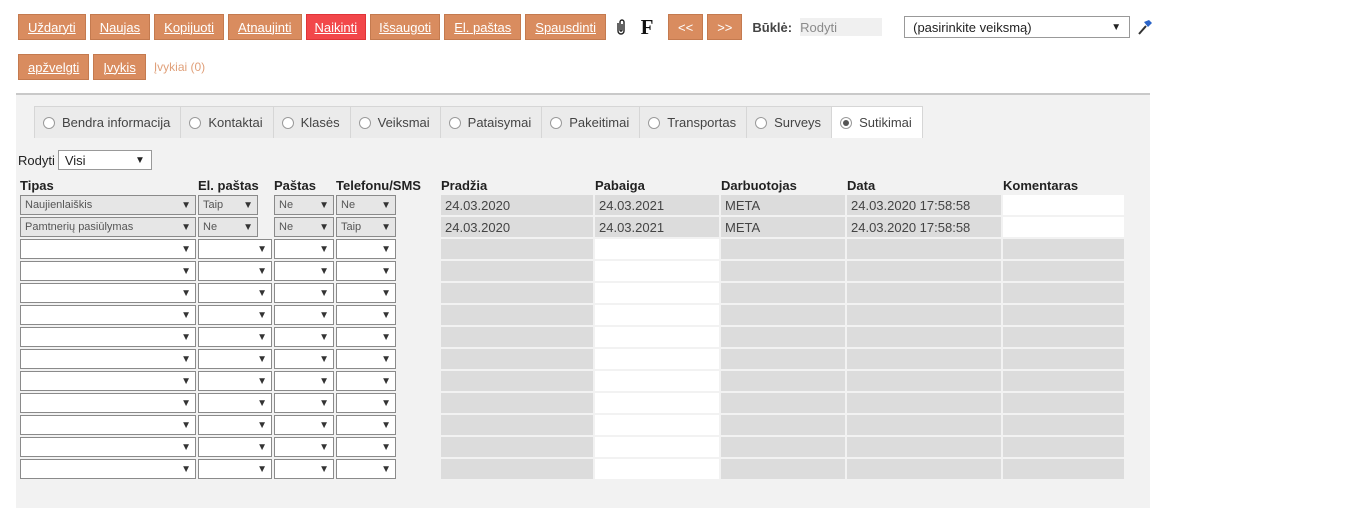 This screenshot has height=508, width=1355. Describe the element at coordinates (621, 27) in the screenshot. I see `paperclip-icon` at that location.